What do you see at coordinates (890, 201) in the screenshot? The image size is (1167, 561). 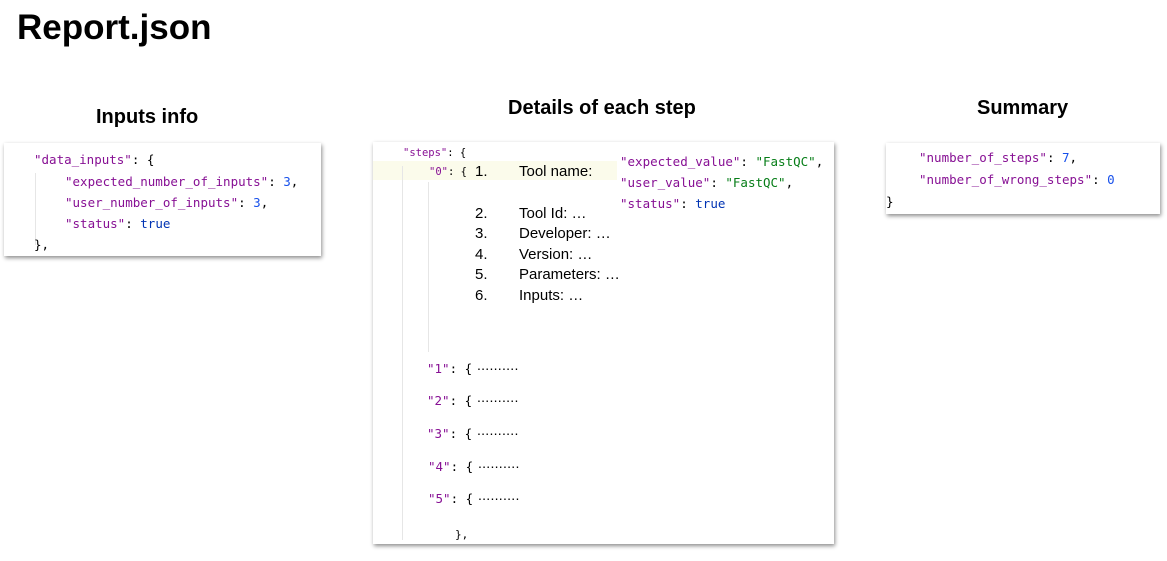 I see `summary-close-line: }` at bounding box center [890, 201].